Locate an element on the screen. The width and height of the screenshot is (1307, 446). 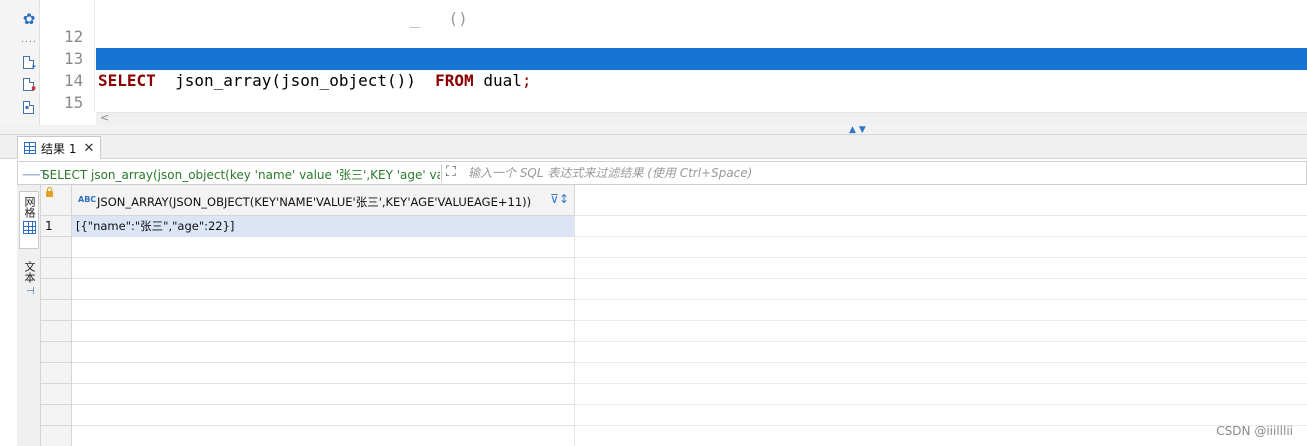
close-icon: ✕ is located at coordinates (88, 148).